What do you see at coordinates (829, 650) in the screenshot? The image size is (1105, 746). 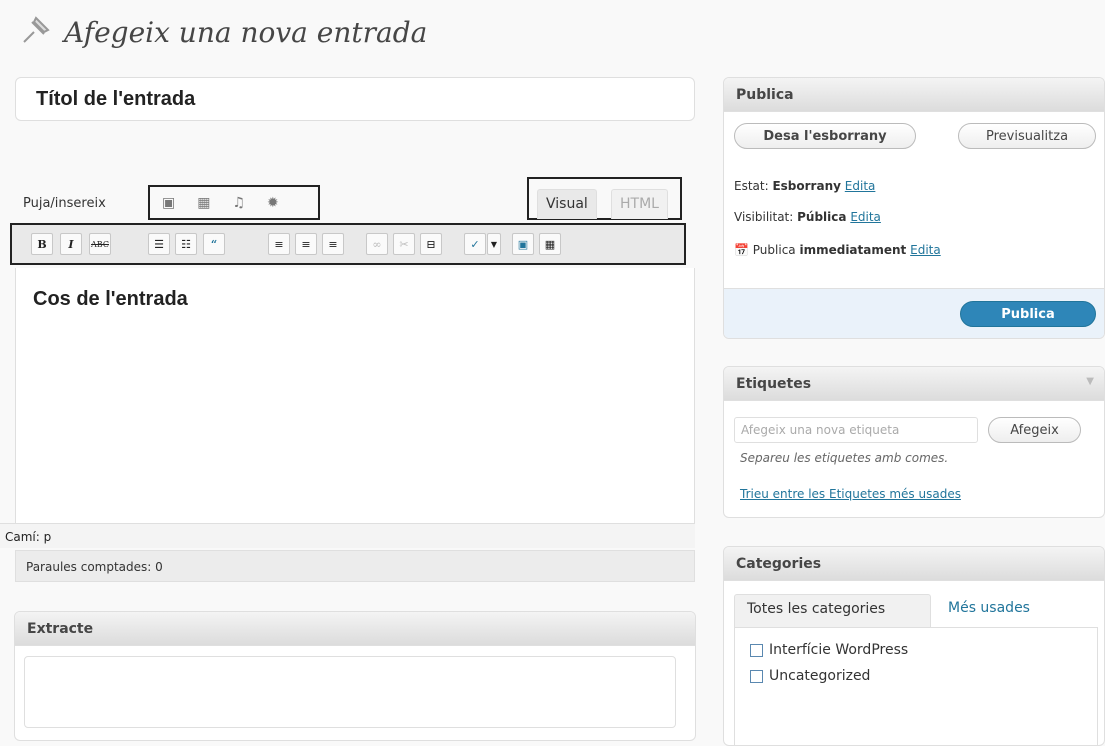 I see `category-item: Interfície WordPress` at bounding box center [829, 650].